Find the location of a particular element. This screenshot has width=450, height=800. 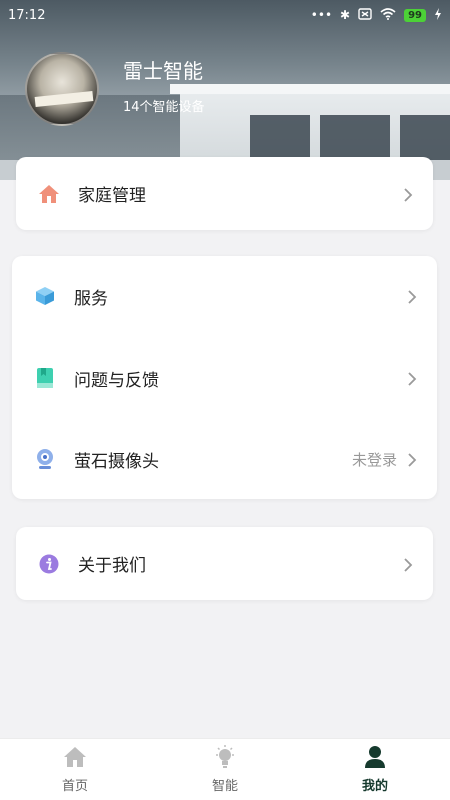

menu-item-about-us: 关于我们 is located at coordinates (224, 563).